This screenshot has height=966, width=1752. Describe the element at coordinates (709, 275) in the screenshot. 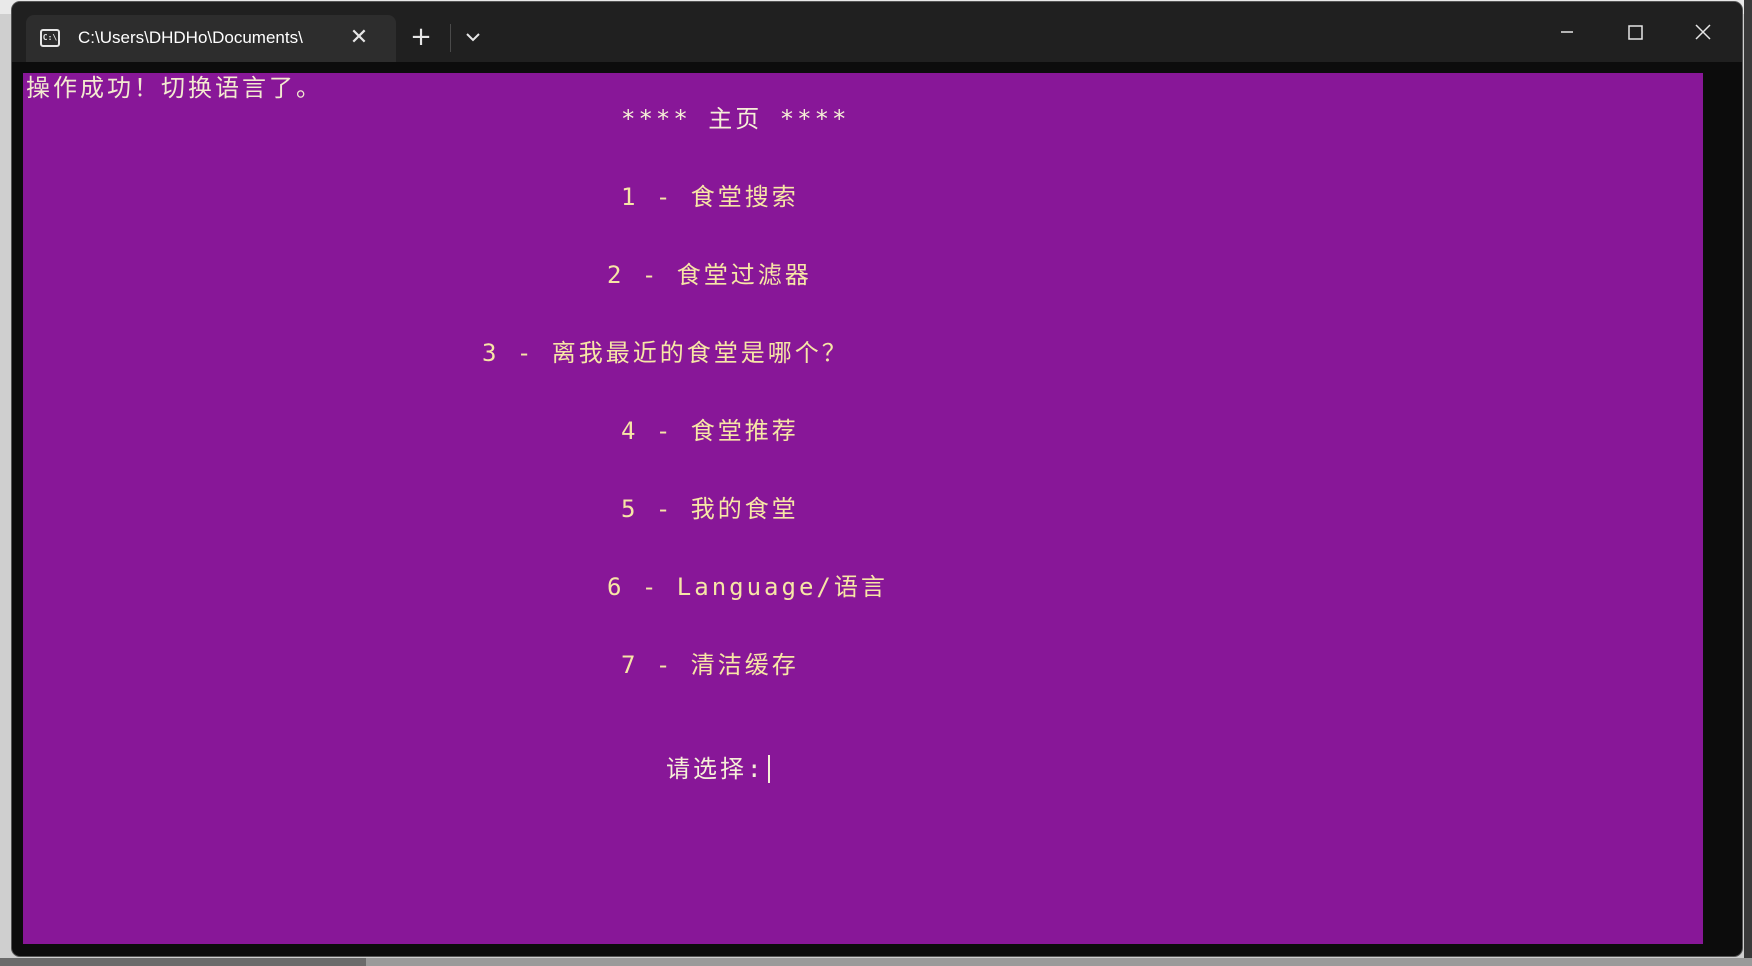

I see `menu-item-2: 2 - 食堂过滤器` at that location.